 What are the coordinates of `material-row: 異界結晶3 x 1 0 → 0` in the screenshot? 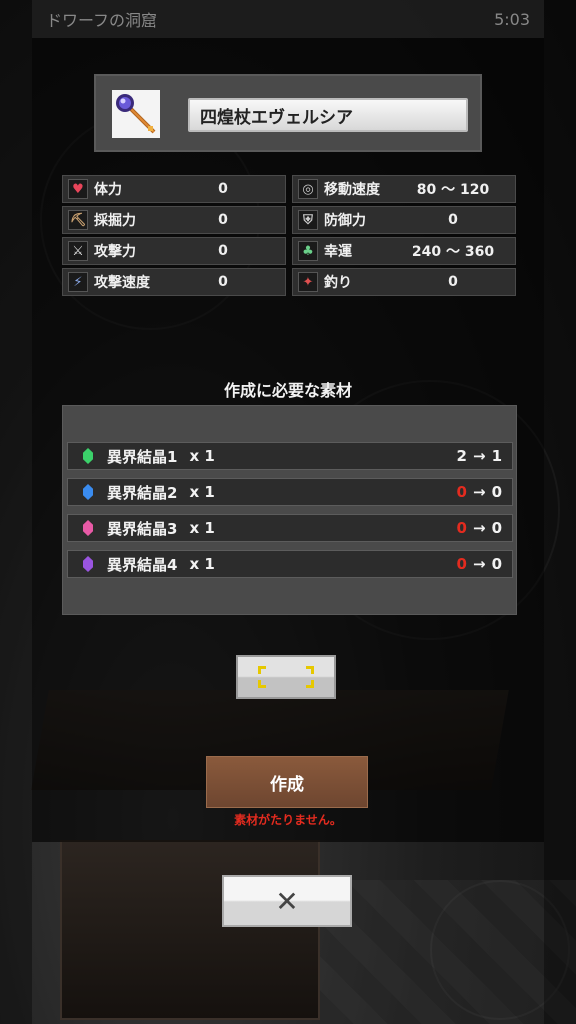 It's located at (290, 528).